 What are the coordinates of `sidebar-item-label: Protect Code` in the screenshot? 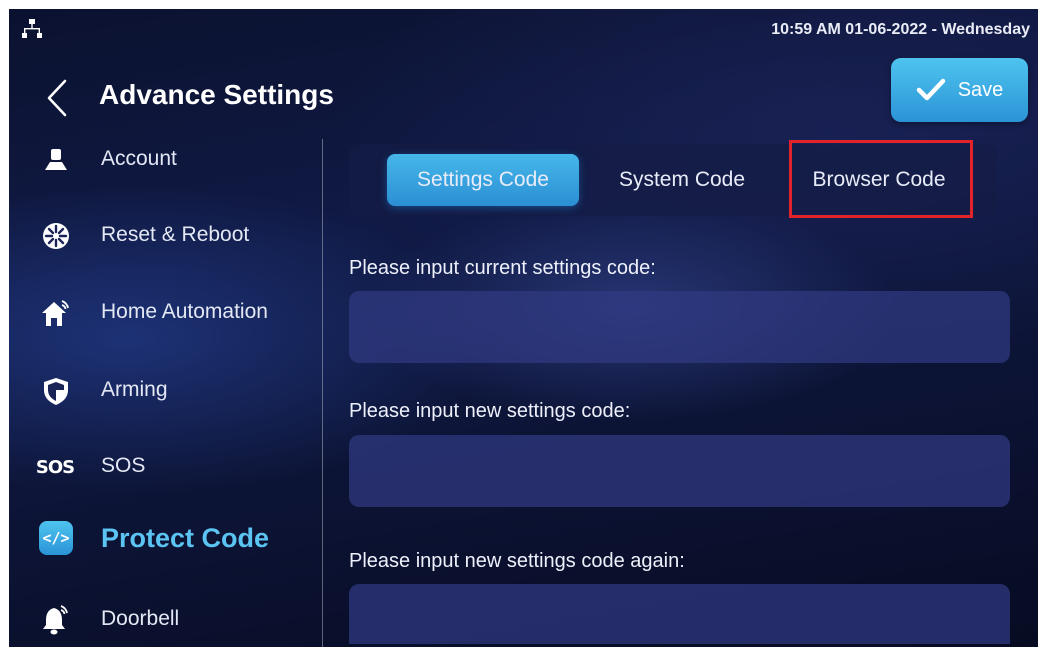 It's located at (185, 538).